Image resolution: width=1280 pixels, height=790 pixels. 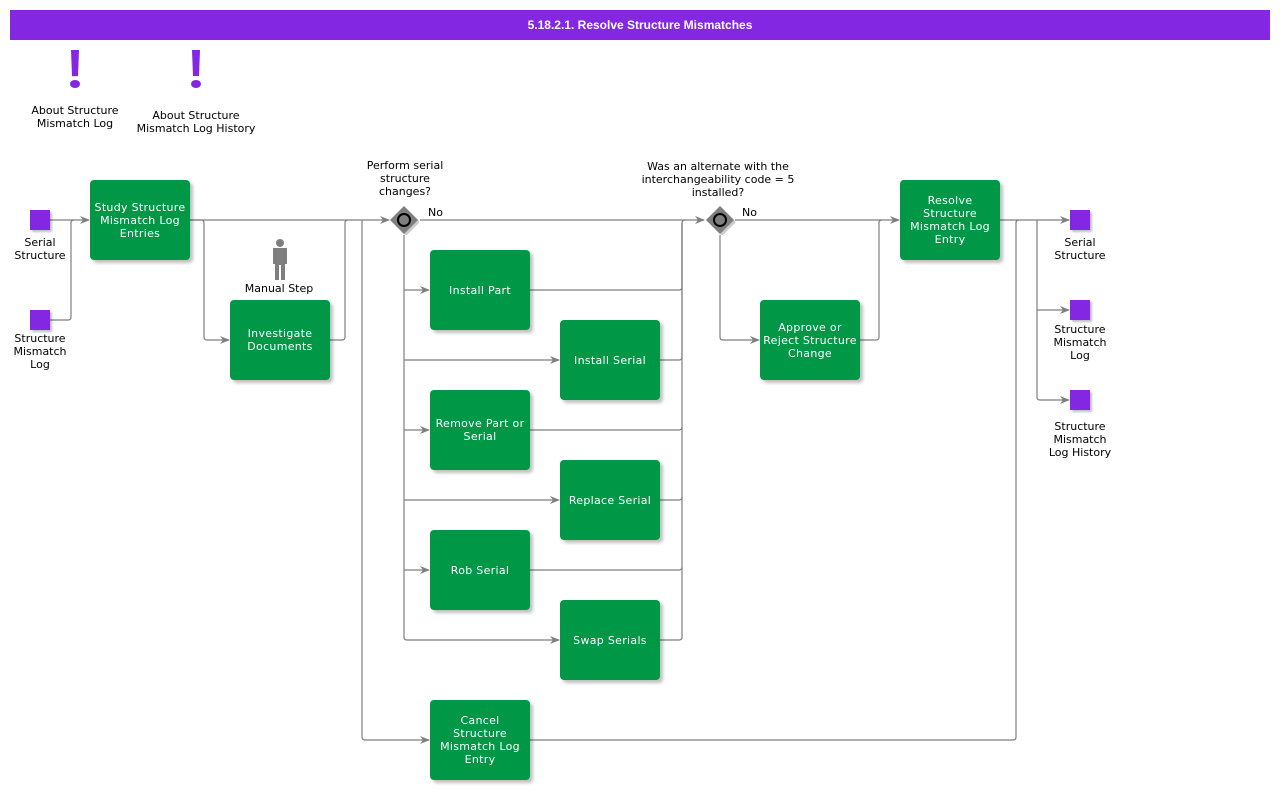 I want to click on task-approve: Approve or Reject Structure Change, so click(x=810, y=340).